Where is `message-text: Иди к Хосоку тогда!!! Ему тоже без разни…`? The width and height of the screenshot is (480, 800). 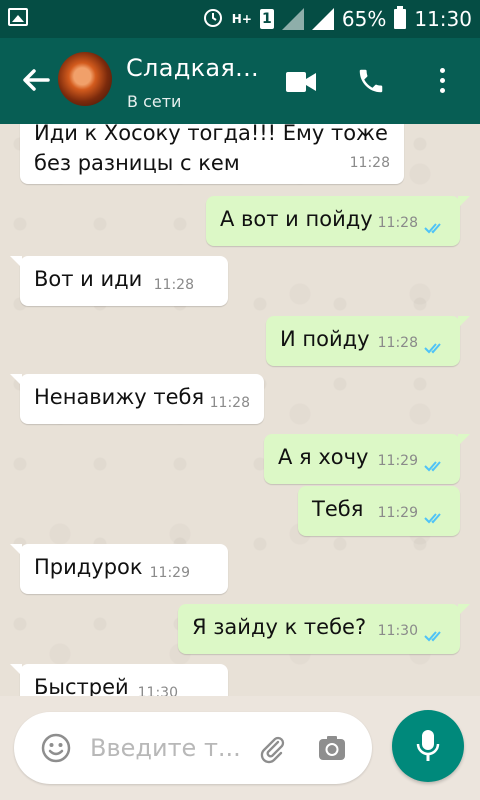
message-text: Иди к Хосоку тогда!!! Ему тоже без разни… is located at coordinates (211, 149).